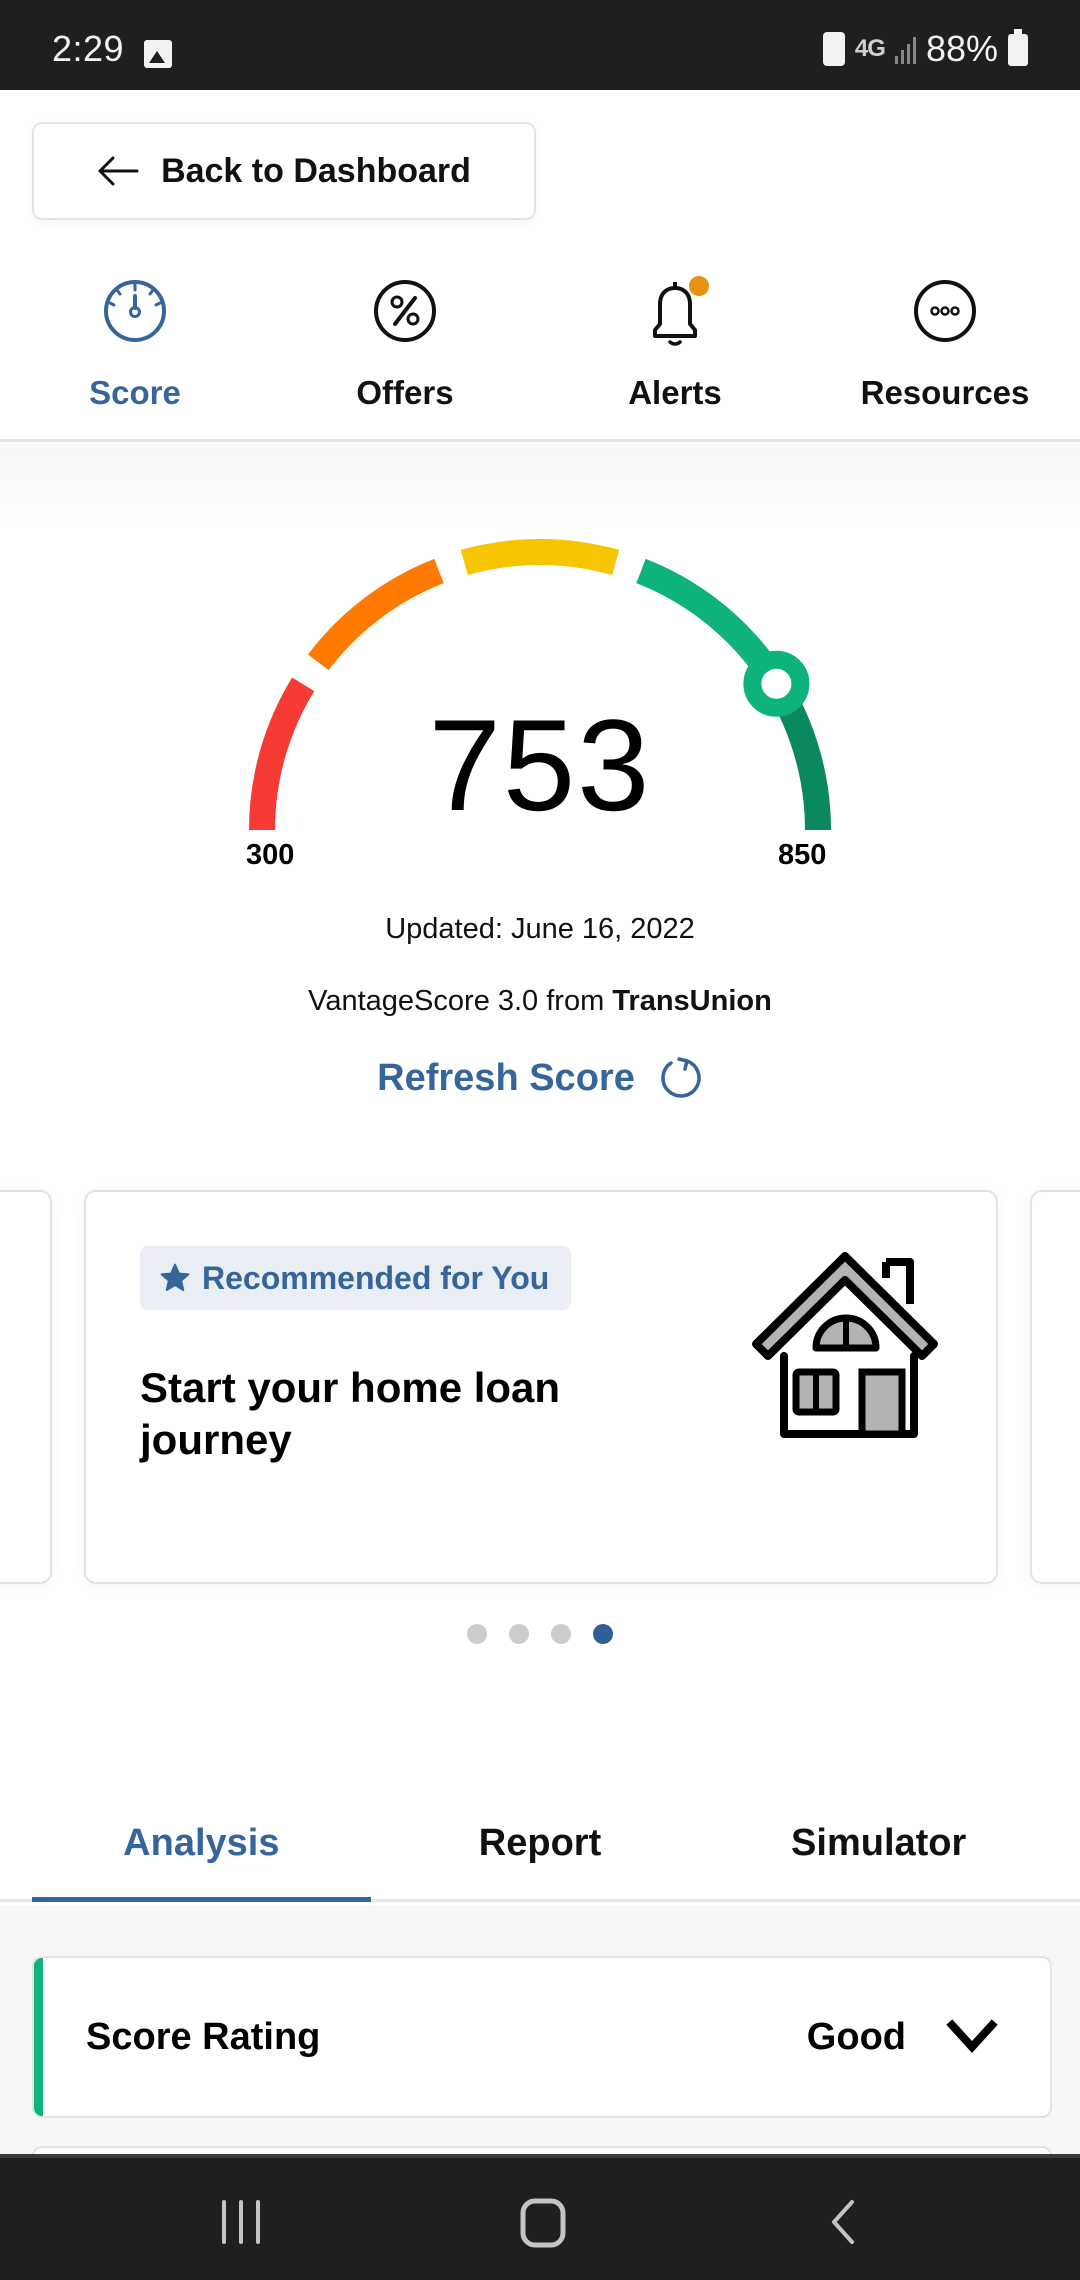 The image size is (1080, 2280). What do you see at coordinates (905, 49) in the screenshot?
I see `signal-icon` at bounding box center [905, 49].